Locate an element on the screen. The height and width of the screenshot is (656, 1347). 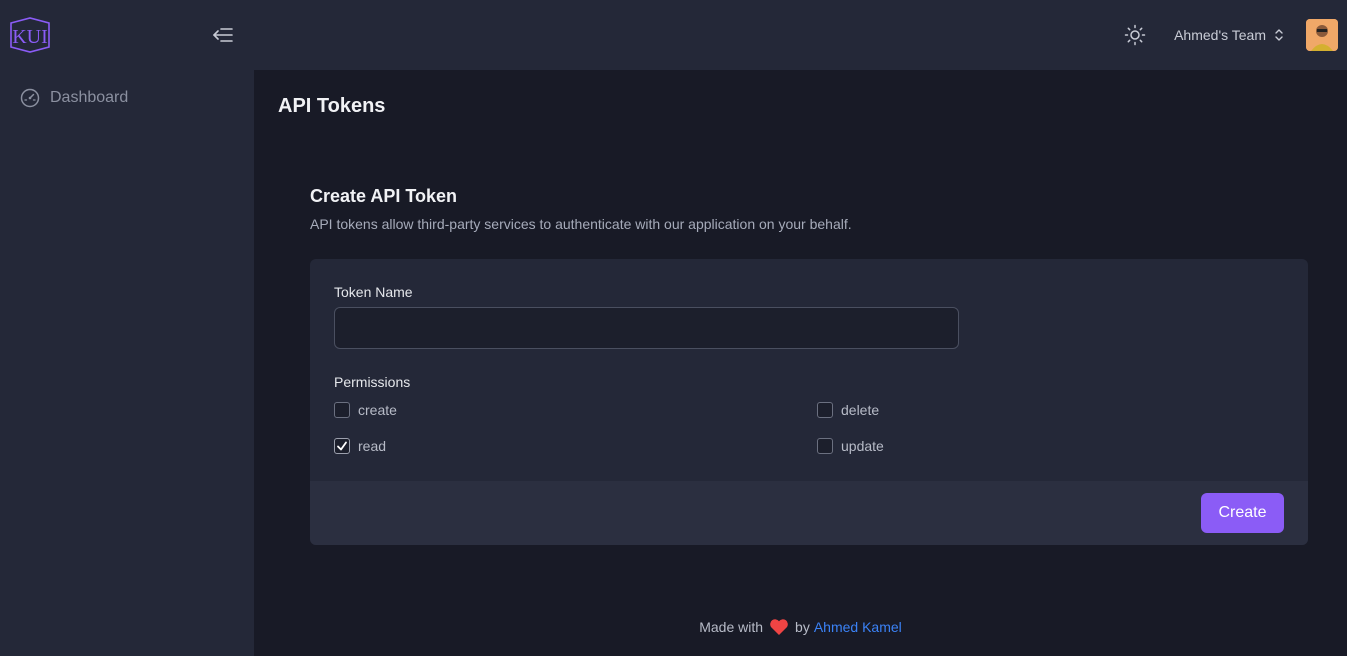
collapse-sidebar-button is located at coordinates (223, 35).